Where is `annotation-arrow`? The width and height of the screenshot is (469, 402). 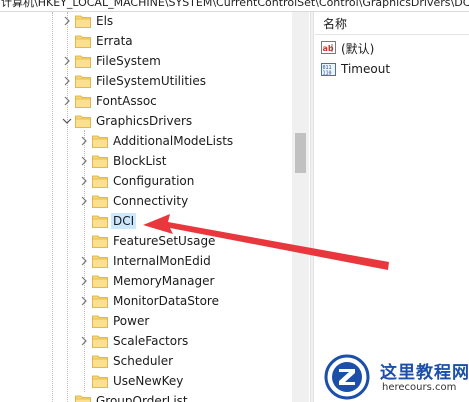 annotation-arrow is located at coordinates (266, 242).